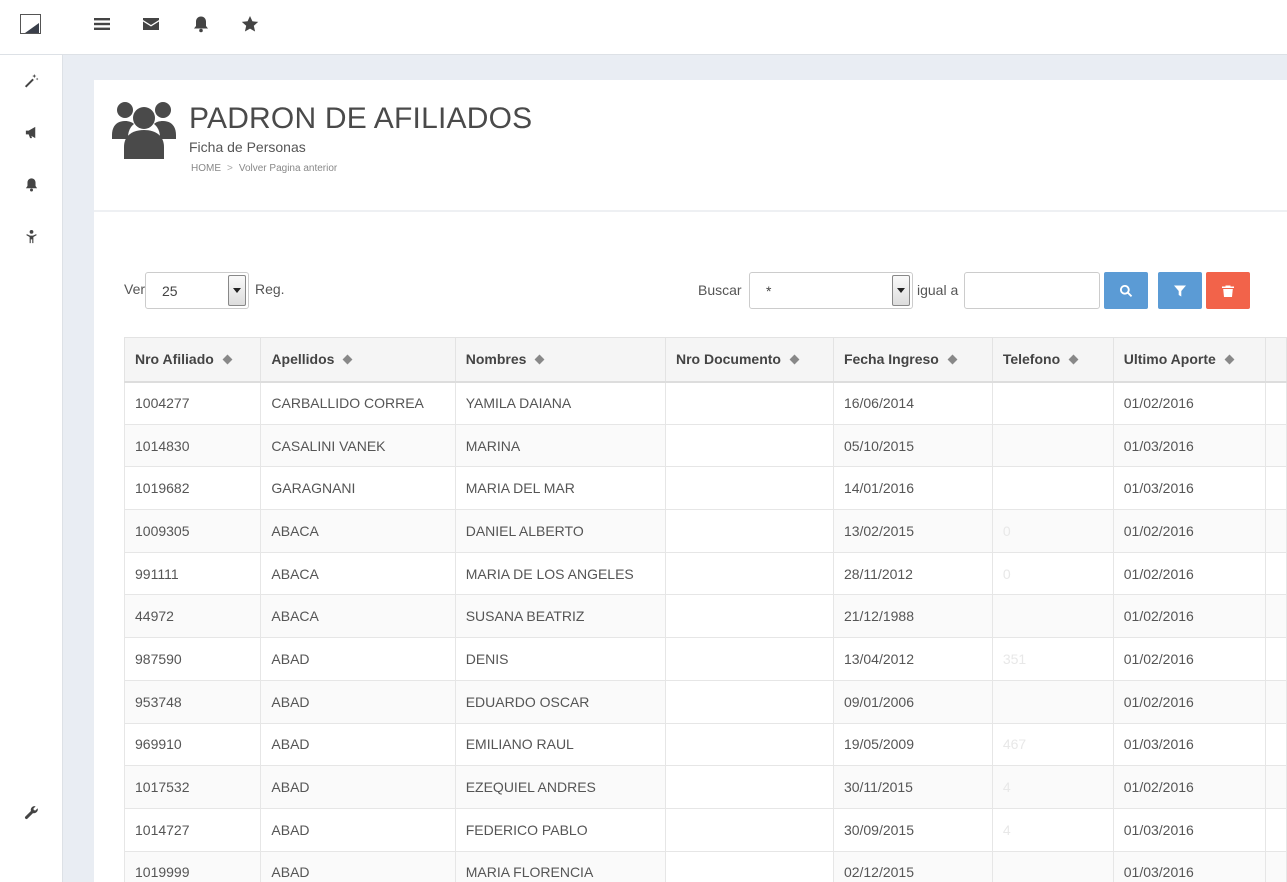 The image size is (1287, 882). I want to click on app-logo-icon, so click(30, 24).